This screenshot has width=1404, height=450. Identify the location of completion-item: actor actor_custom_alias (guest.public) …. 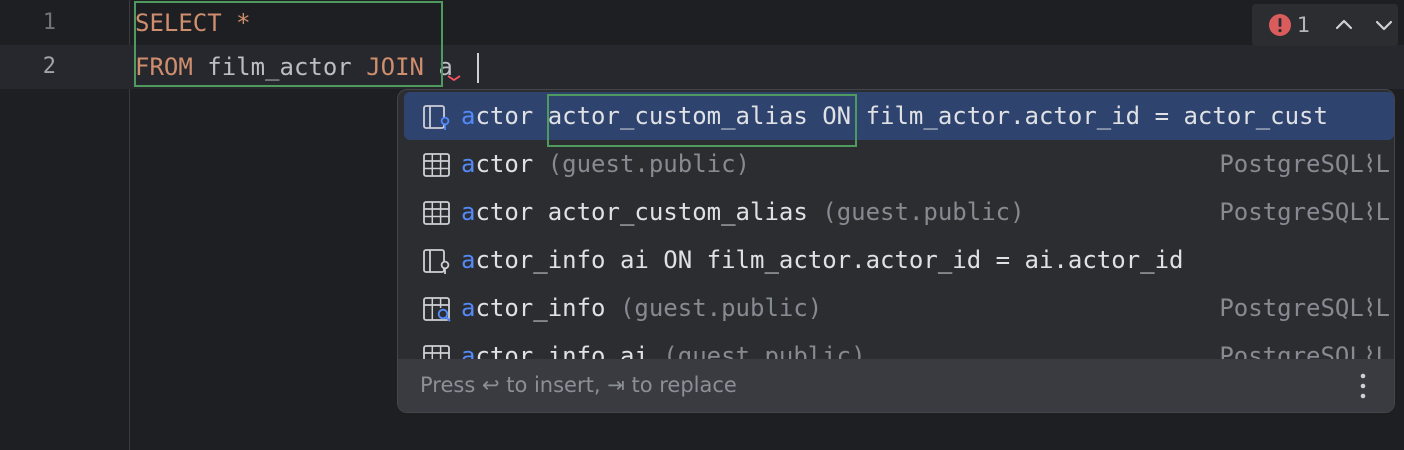
(899, 212).